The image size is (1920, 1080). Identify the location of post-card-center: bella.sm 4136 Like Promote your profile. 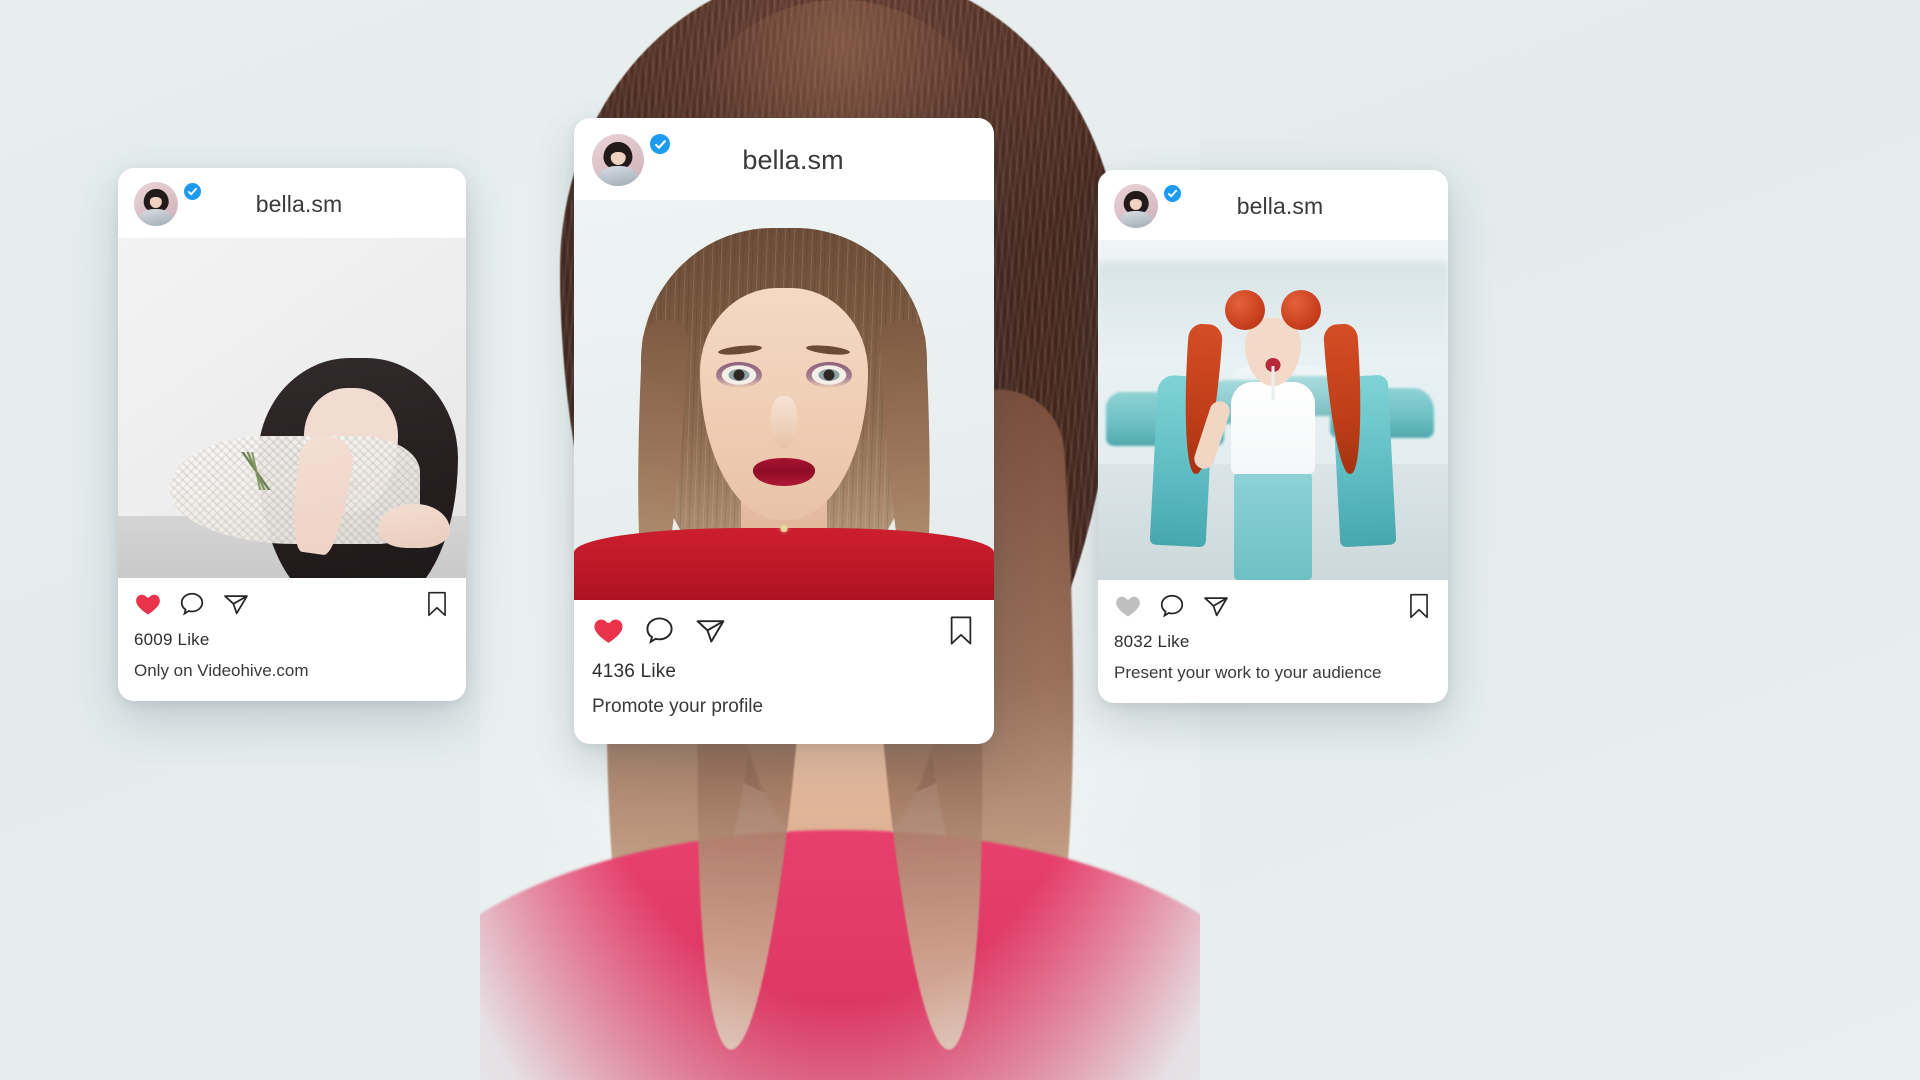
(784, 431).